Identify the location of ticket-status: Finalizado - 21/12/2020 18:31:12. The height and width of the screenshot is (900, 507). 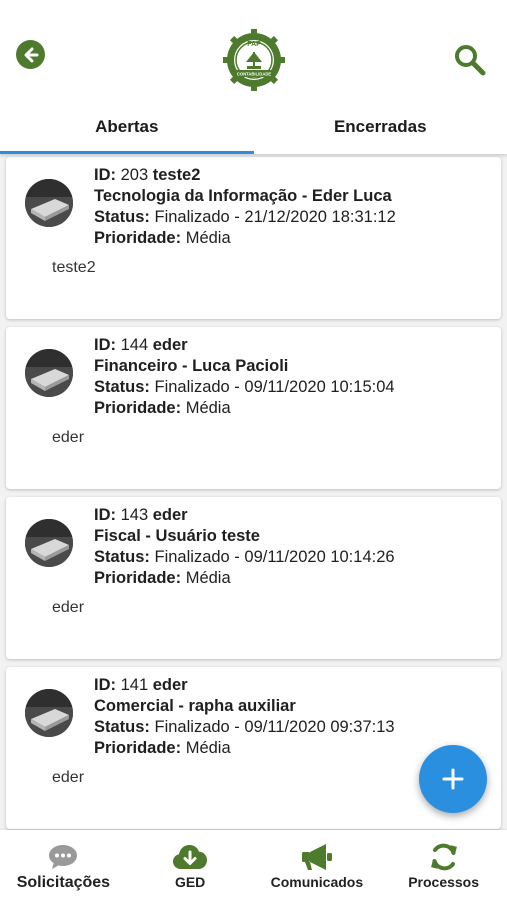
(275, 217).